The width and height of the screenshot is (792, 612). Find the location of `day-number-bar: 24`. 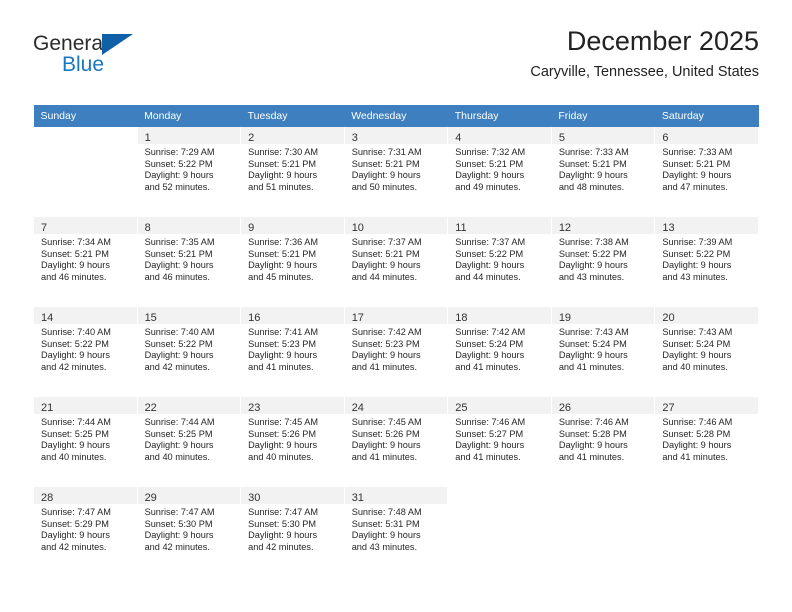

day-number-bar: 24 is located at coordinates (396, 405).